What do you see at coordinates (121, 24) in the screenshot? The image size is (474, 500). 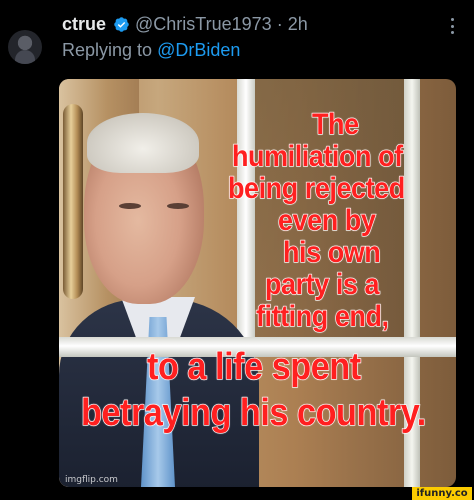 I see `verified-badge-icon` at bounding box center [121, 24].